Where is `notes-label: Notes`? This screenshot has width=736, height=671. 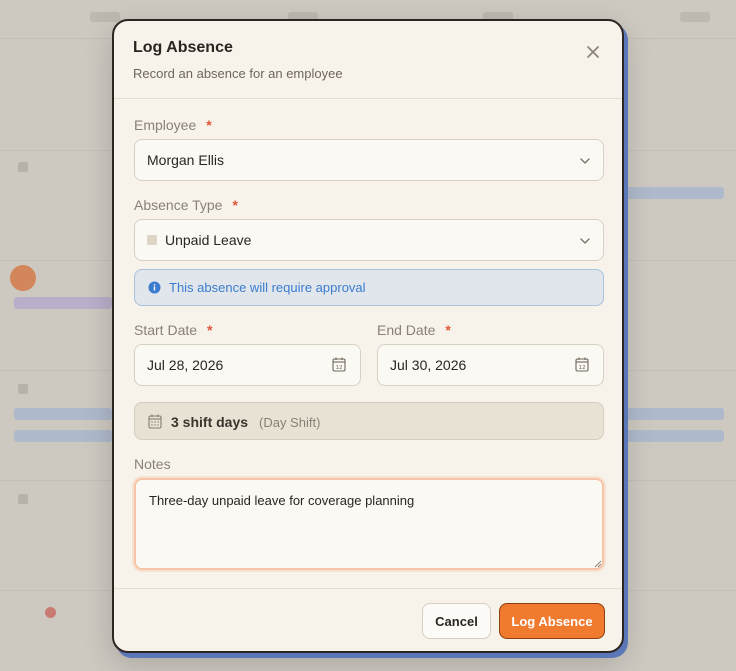 notes-label: Notes is located at coordinates (152, 464).